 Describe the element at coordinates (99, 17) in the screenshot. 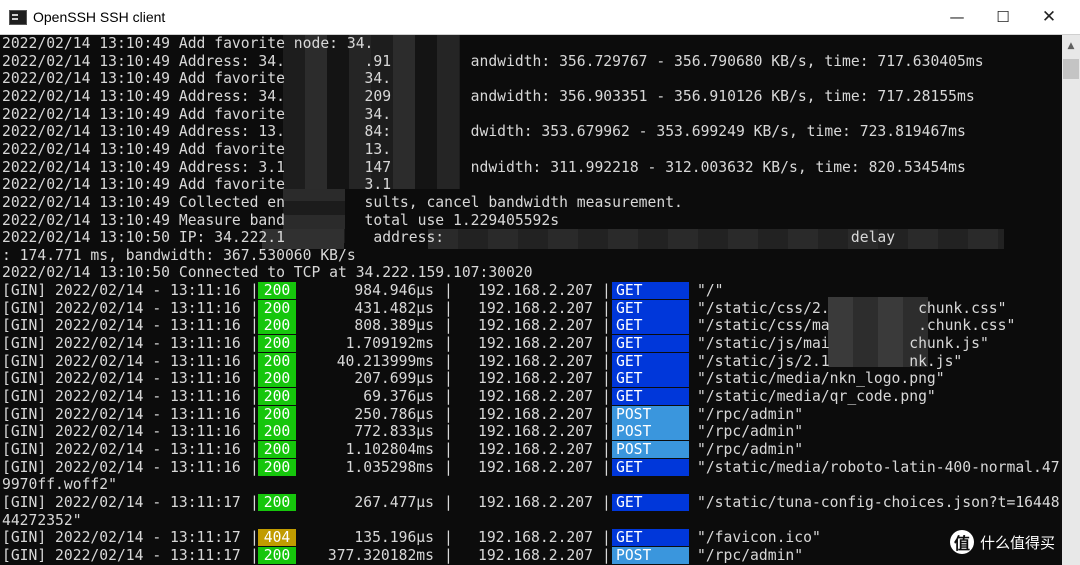

I see `window-title: OpenSSH SSH client` at that location.